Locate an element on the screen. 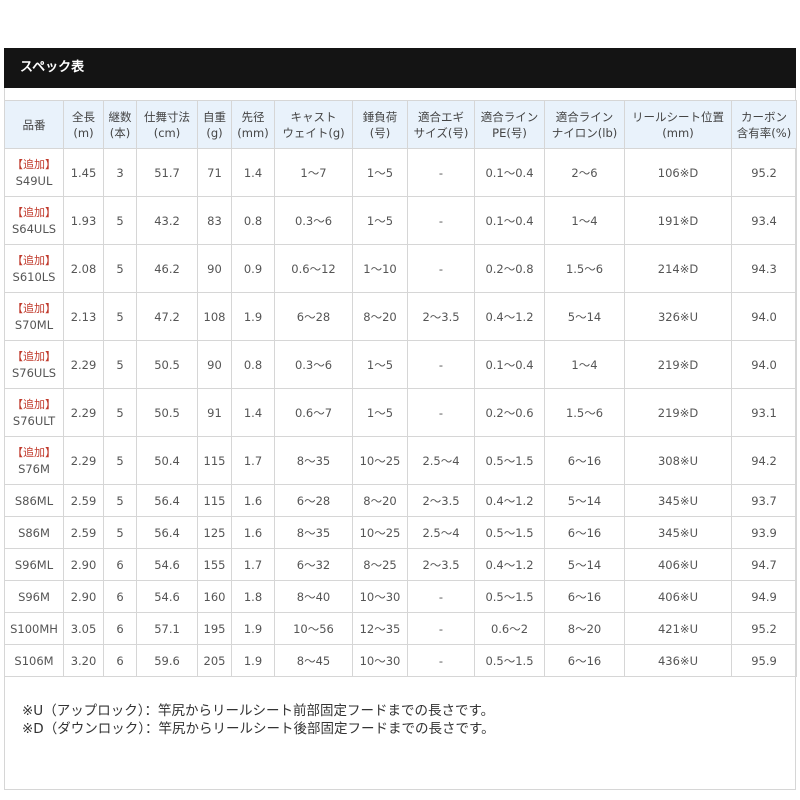  model-cell: 【追加】 S64ULS is located at coordinates (34, 220).